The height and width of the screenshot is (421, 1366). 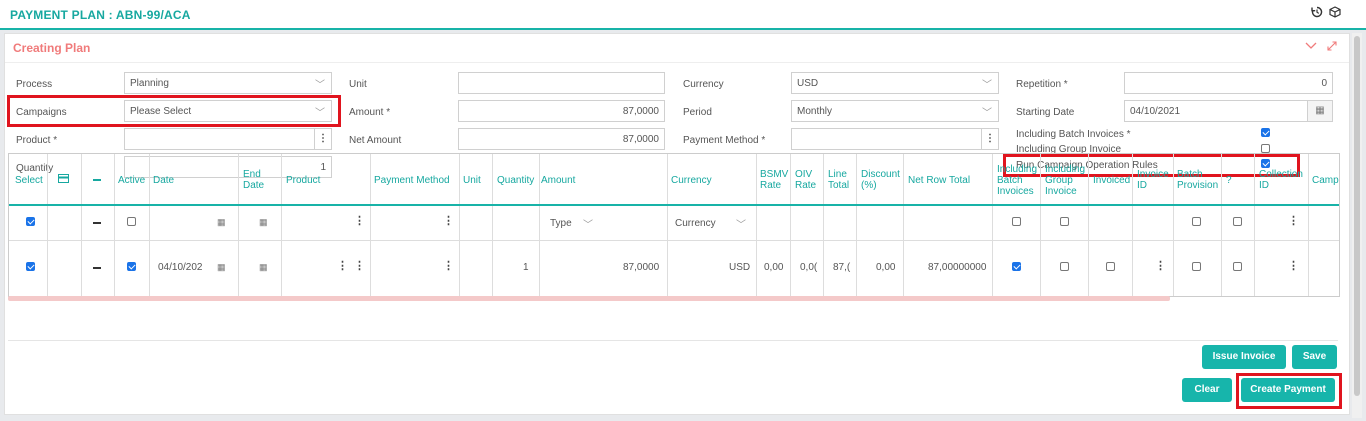 I want to click on header-quantity: Quantity, so click(x=515, y=180).